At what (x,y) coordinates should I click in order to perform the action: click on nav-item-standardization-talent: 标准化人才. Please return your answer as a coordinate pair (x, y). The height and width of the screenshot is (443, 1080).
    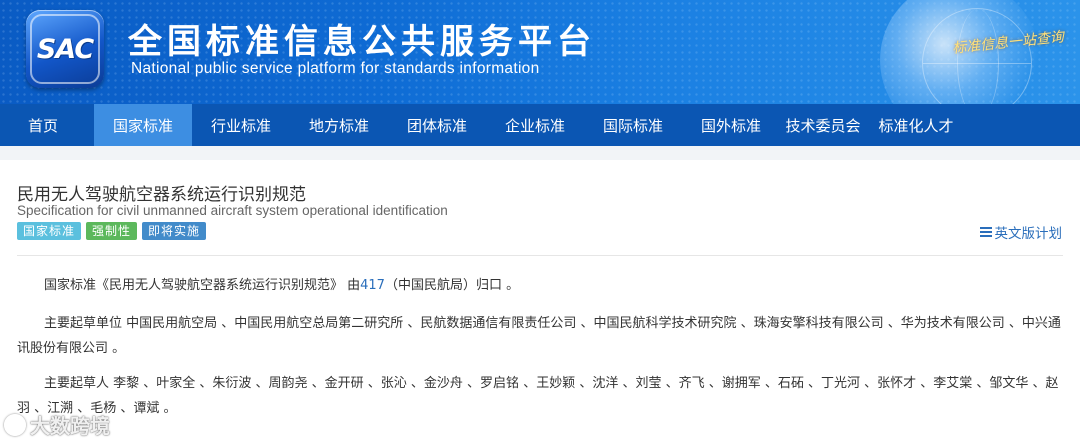
    Looking at the image, I should click on (916, 125).